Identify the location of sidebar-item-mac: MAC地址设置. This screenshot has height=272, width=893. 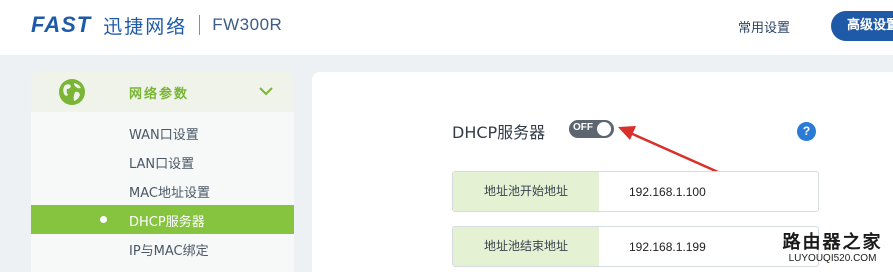
(162, 190).